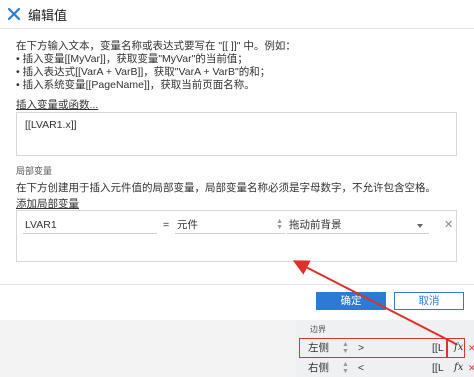 This screenshot has width=474, height=377. Describe the element at coordinates (391, 368) in the screenshot. I see `boundary-operator-select: <` at that location.